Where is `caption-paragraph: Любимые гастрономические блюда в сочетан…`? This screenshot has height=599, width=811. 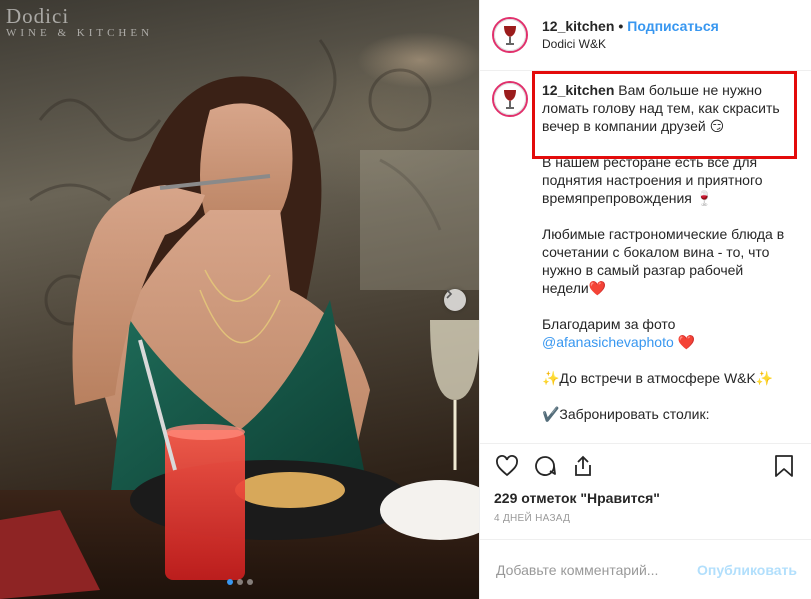
caption-paragraph: Любимые гастрономические блюда в сочетан… is located at coordinates (663, 261).